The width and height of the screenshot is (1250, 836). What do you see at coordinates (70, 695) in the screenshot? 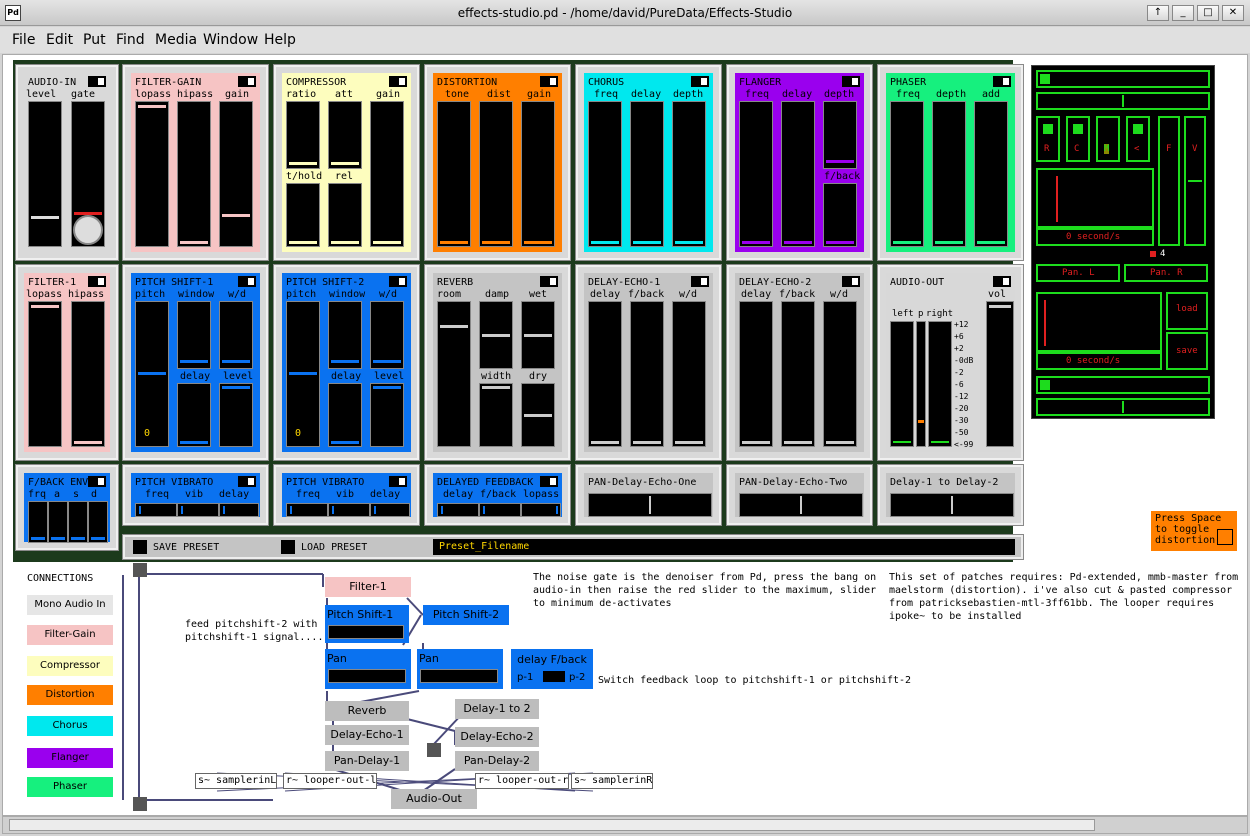
I see `conn-distortion: Distortion` at bounding box center [70, 695].